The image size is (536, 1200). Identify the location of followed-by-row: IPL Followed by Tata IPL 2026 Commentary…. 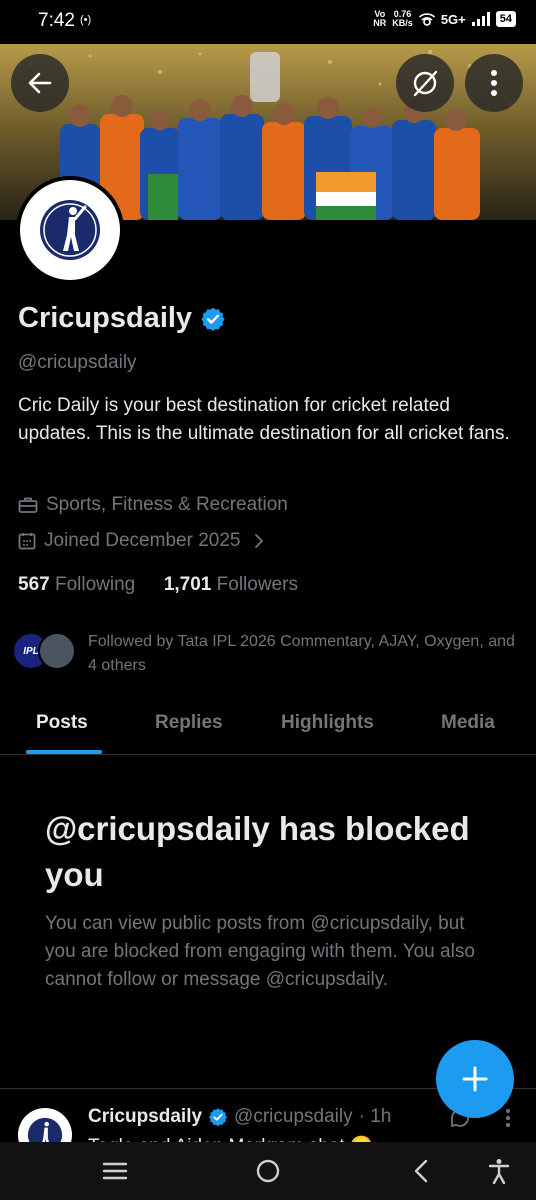
(265, 654).